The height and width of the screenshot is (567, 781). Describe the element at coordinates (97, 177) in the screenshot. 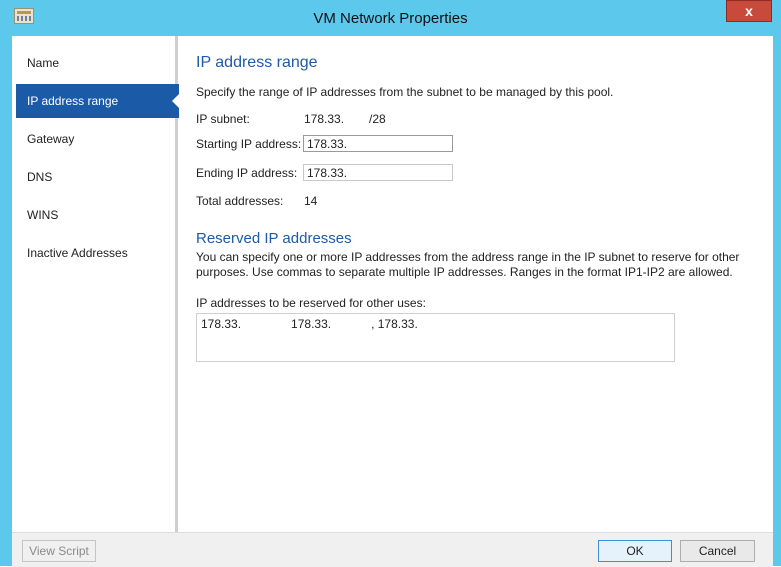

I see `sidebar-item-dns: DNS` at that location.